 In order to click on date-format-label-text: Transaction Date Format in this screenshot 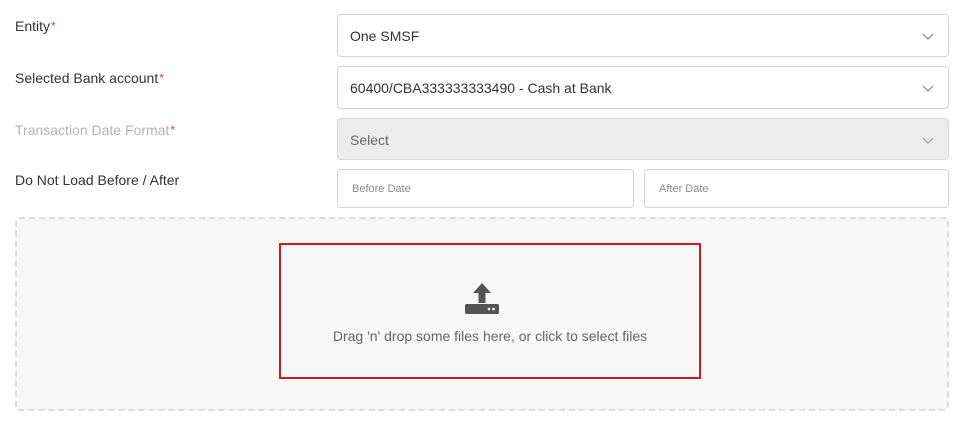, I will do `click(92, 130)`.